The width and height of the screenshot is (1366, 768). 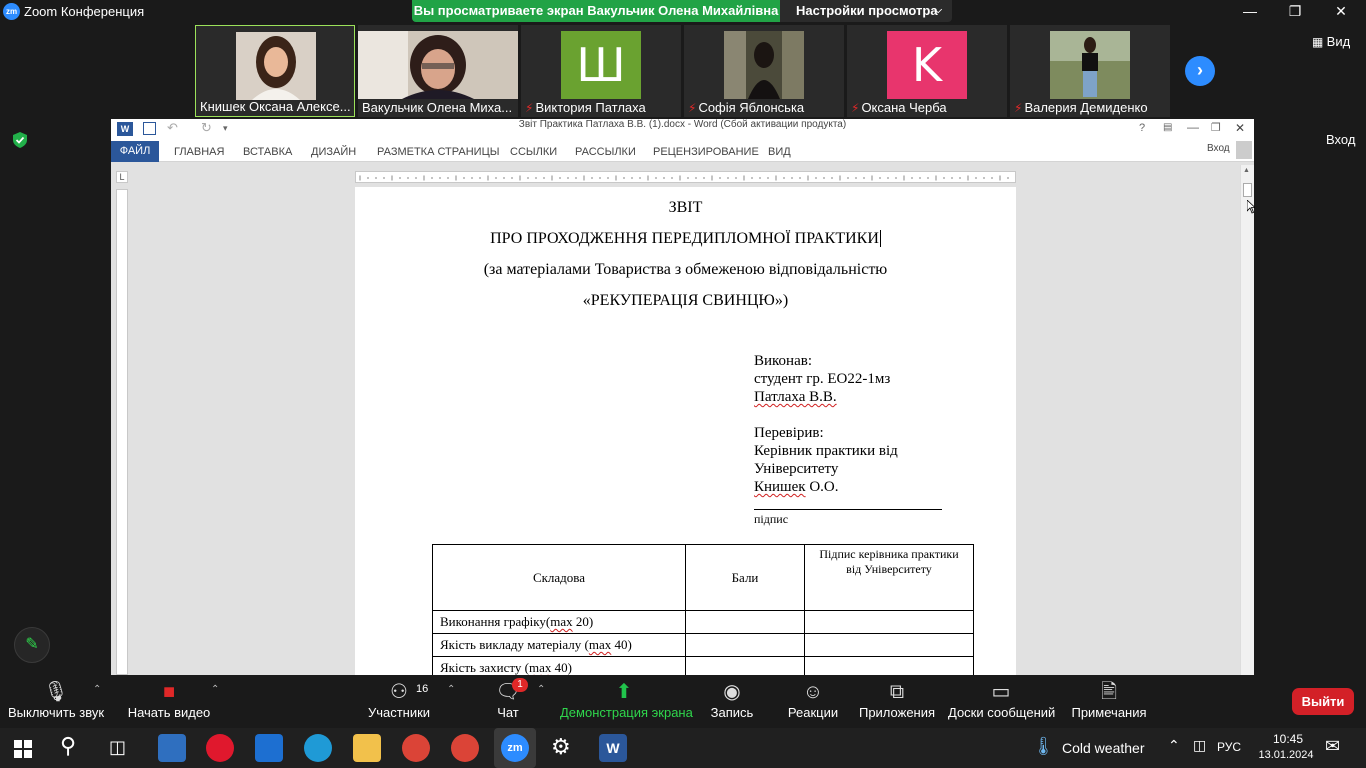 What do you see at coordinates (1109, 692) in the screenshot?
I see `notes-icon: 🖹` at bounding box center [1109, 692].